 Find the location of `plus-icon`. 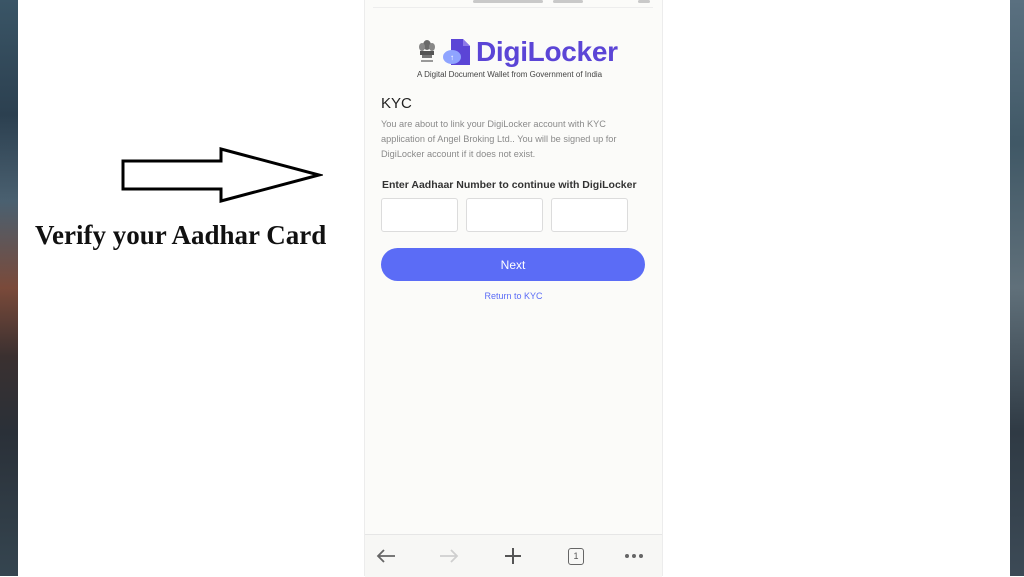

plus-icon is located at coordinates (513, 556).